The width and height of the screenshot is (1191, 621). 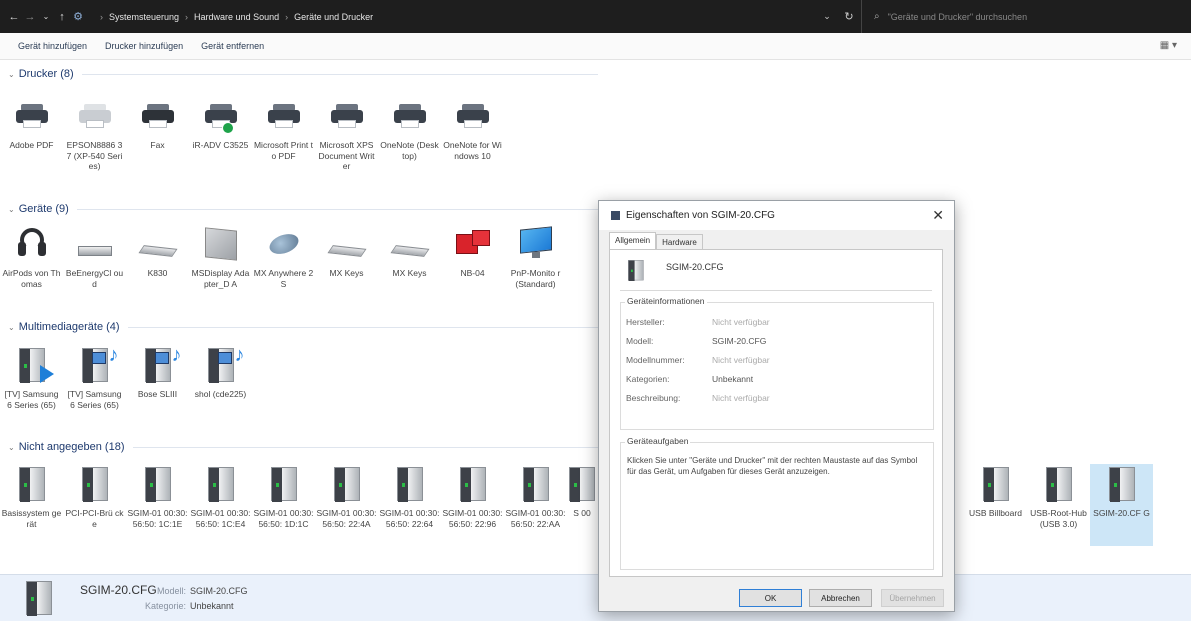 I want to click on device-item: Basissystem gerät, so click(x=31, y=496).